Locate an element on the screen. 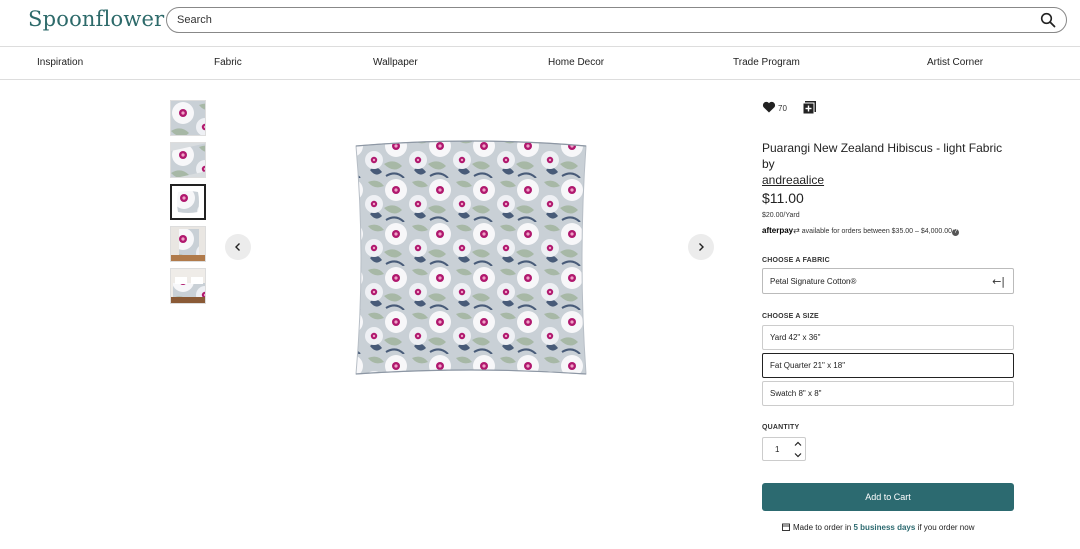 The width and height of the screenshot is (1080, 549). afterpay-logo: afterpay is located at coordinates (778, 230).